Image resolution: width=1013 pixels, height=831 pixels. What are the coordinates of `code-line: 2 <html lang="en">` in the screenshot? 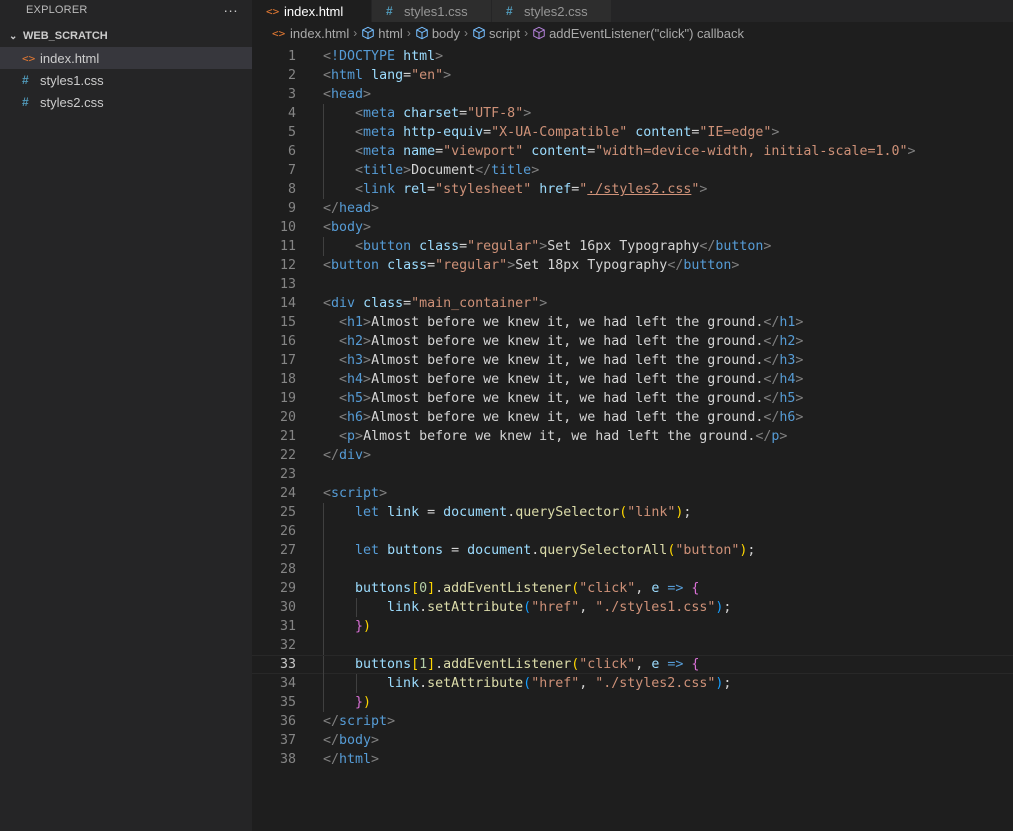 It's located at (632, 75).